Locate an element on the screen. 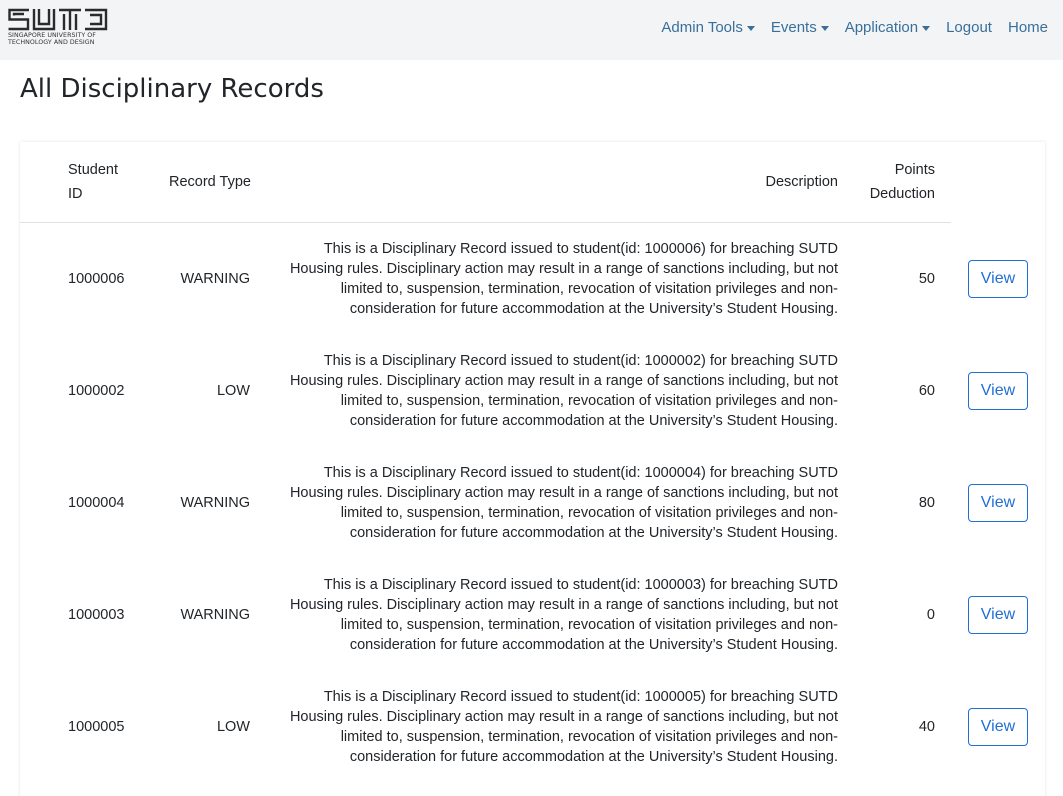  nav-application-label: Application is located at coordinates (881, 27).